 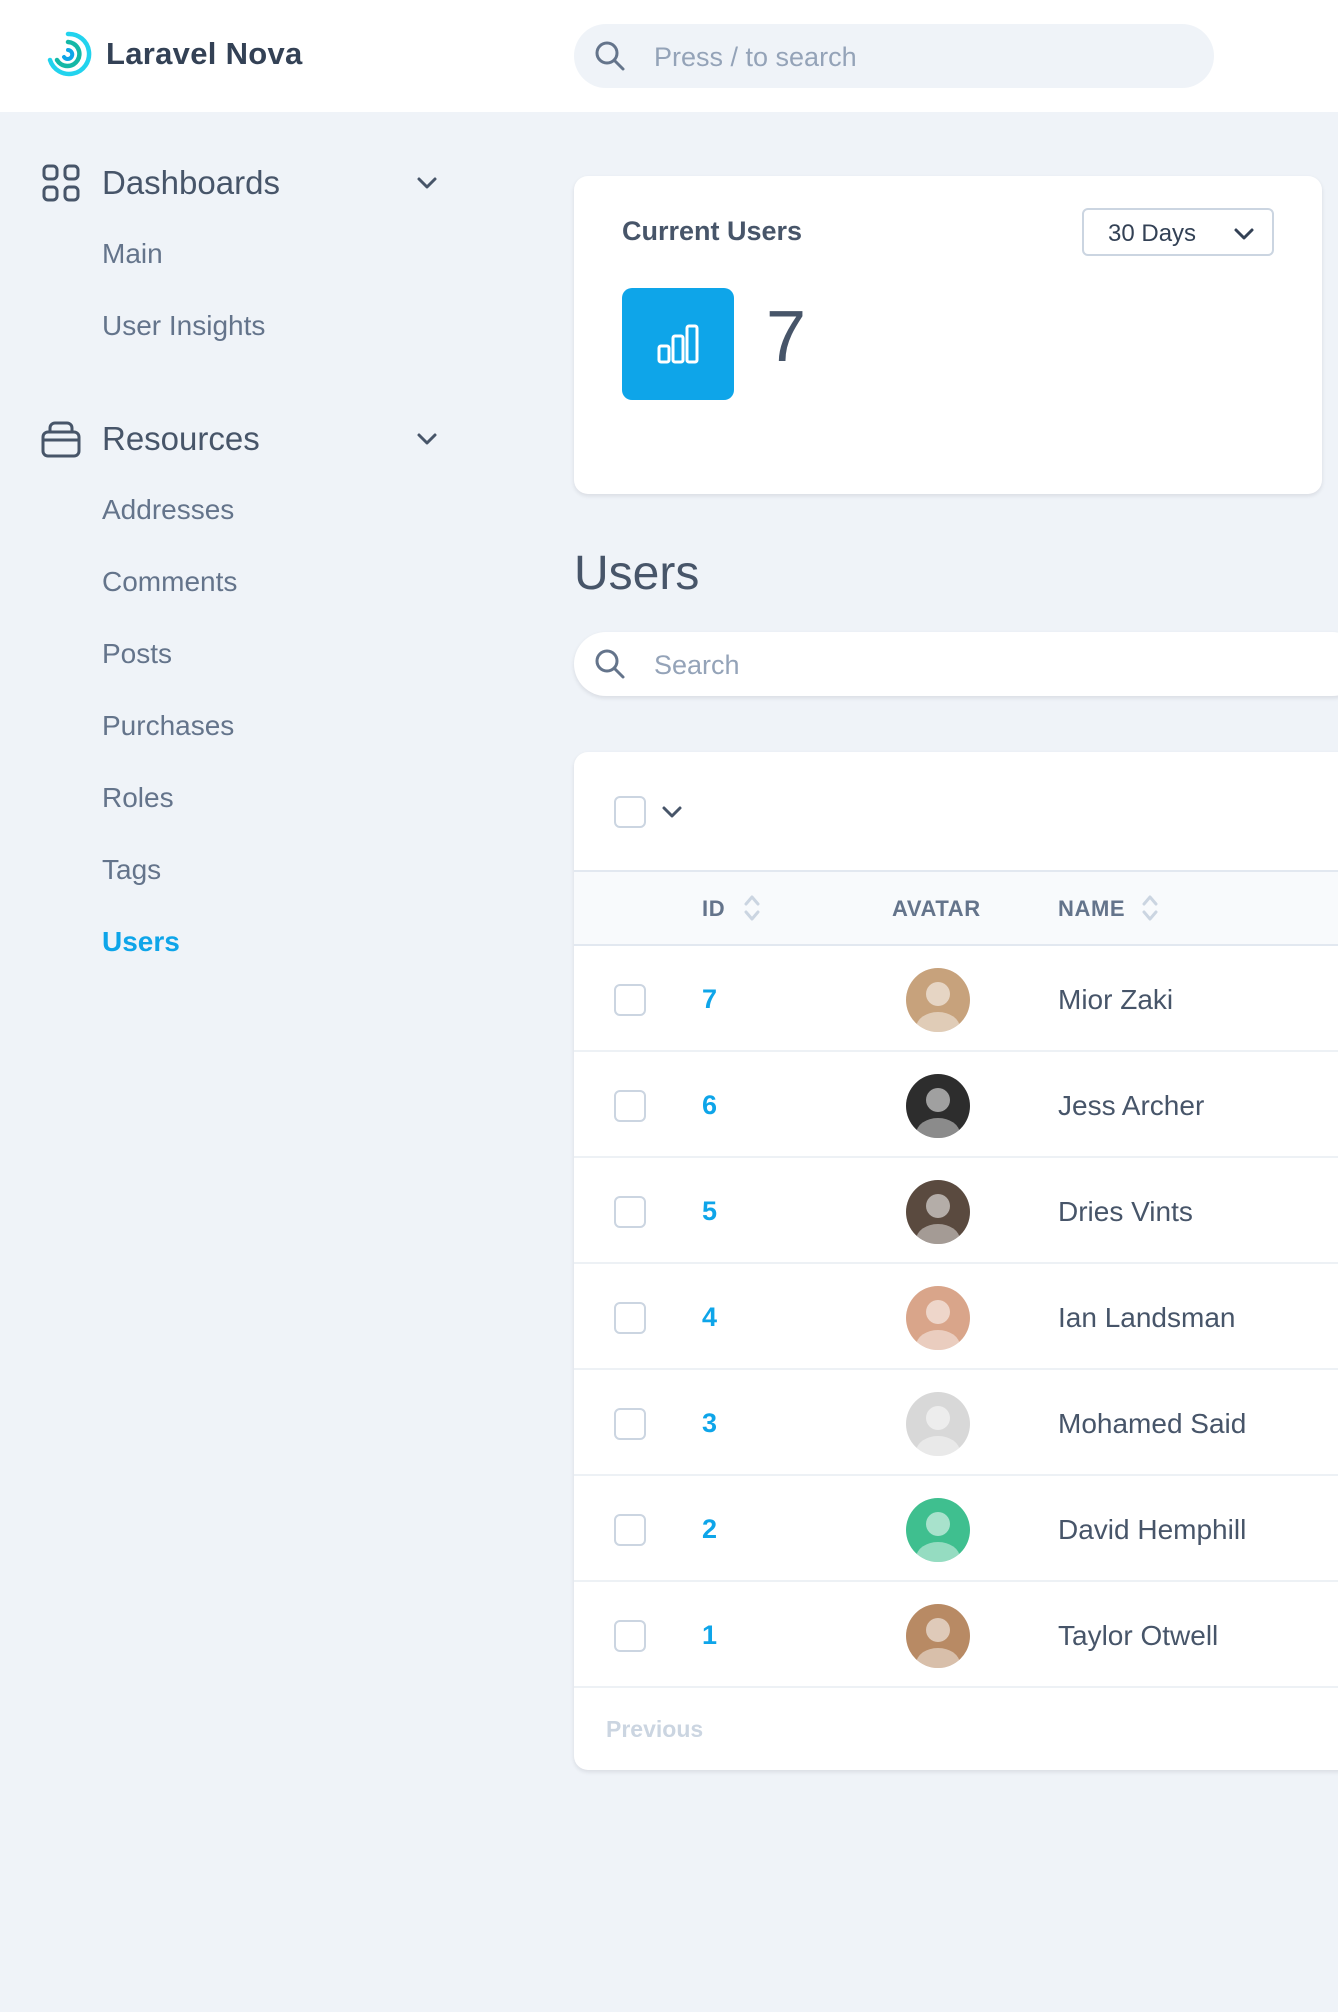 I want to click on sidebar-group-dashboards: Dashboards, so click(x=240, y=183).